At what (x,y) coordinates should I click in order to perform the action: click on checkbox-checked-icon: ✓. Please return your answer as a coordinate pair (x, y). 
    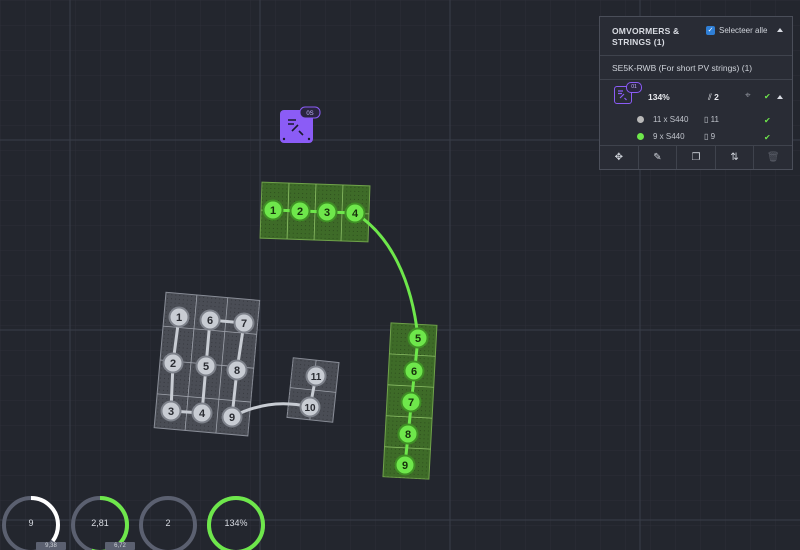
    Looking at the image, I should click on (710, 30).